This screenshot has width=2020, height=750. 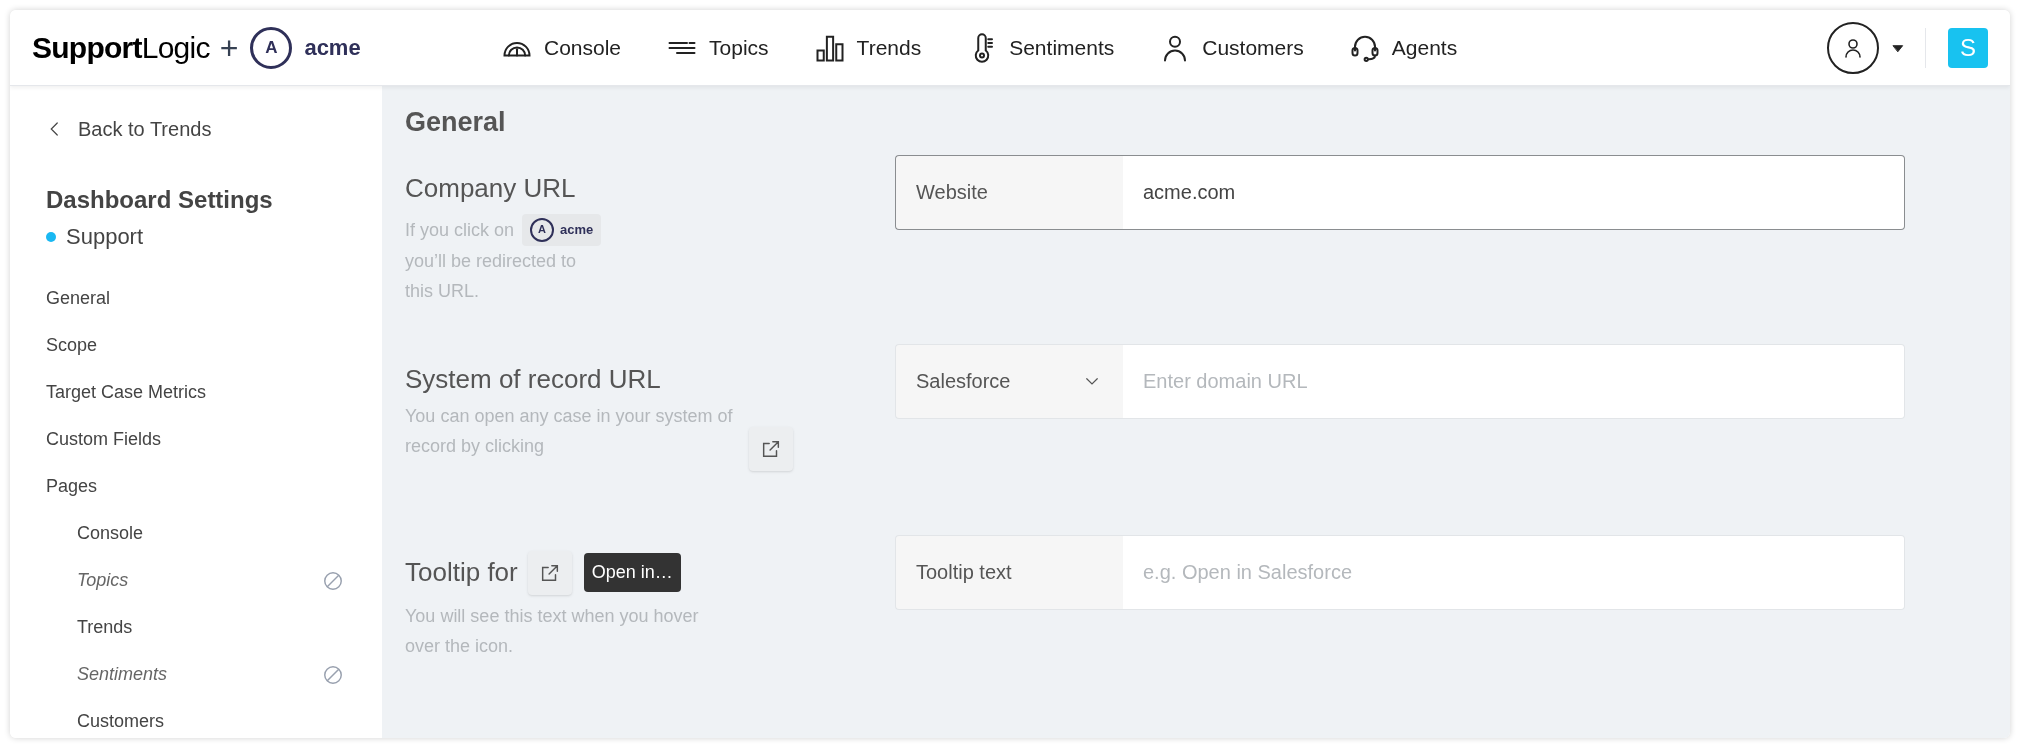 What do you see at coordinates (110, 533) in the screenshot?
I see `sidebar-item: Console` at bounding box center [110, 533].